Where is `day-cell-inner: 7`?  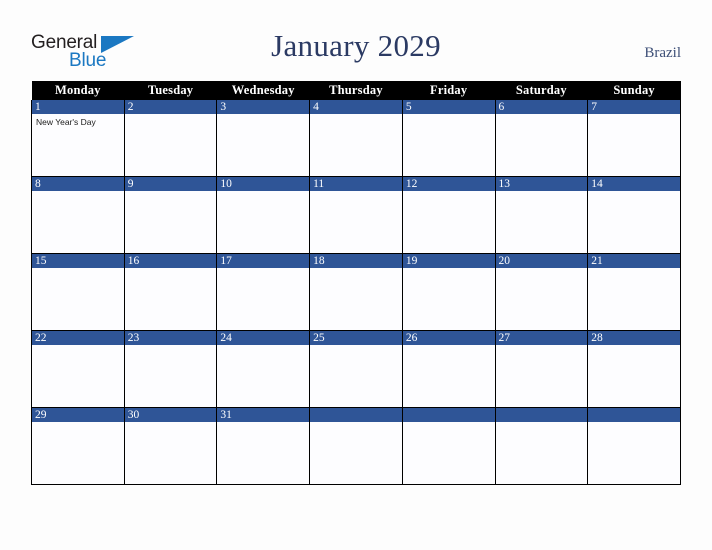 day-cell-inner: 7 is located at coordinates (634, 138).